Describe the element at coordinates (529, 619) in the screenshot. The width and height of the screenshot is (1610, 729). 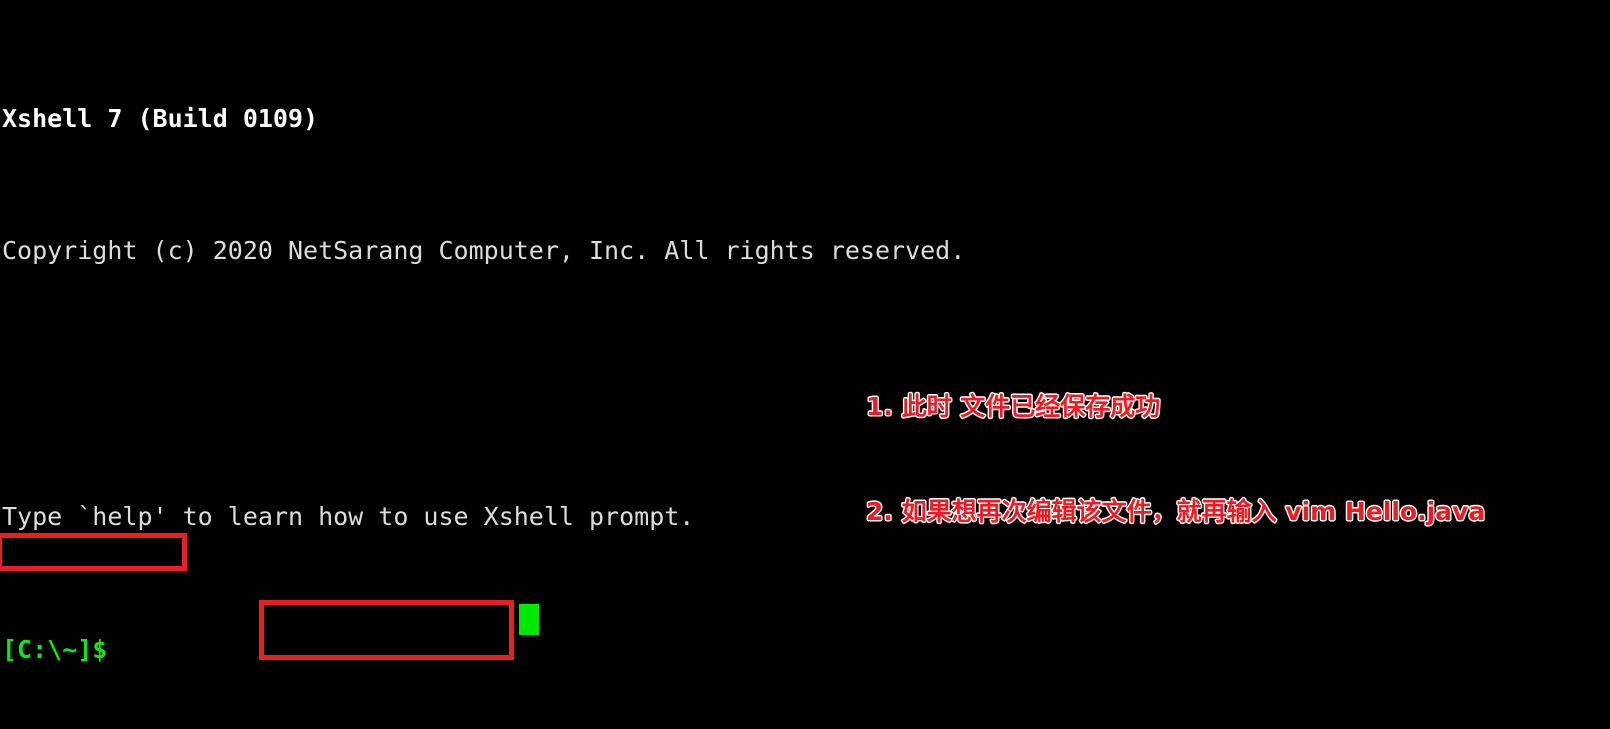
I see `terminal-cursor` at that location.